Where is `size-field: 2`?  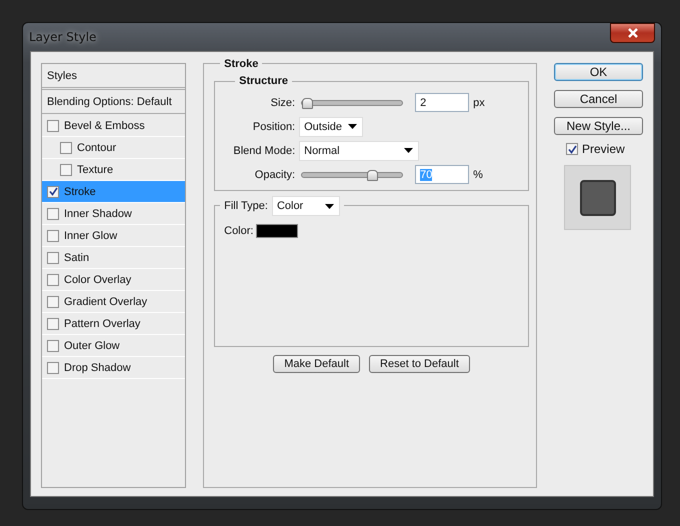
size-field: 2 is located at coordinates (442, 102).